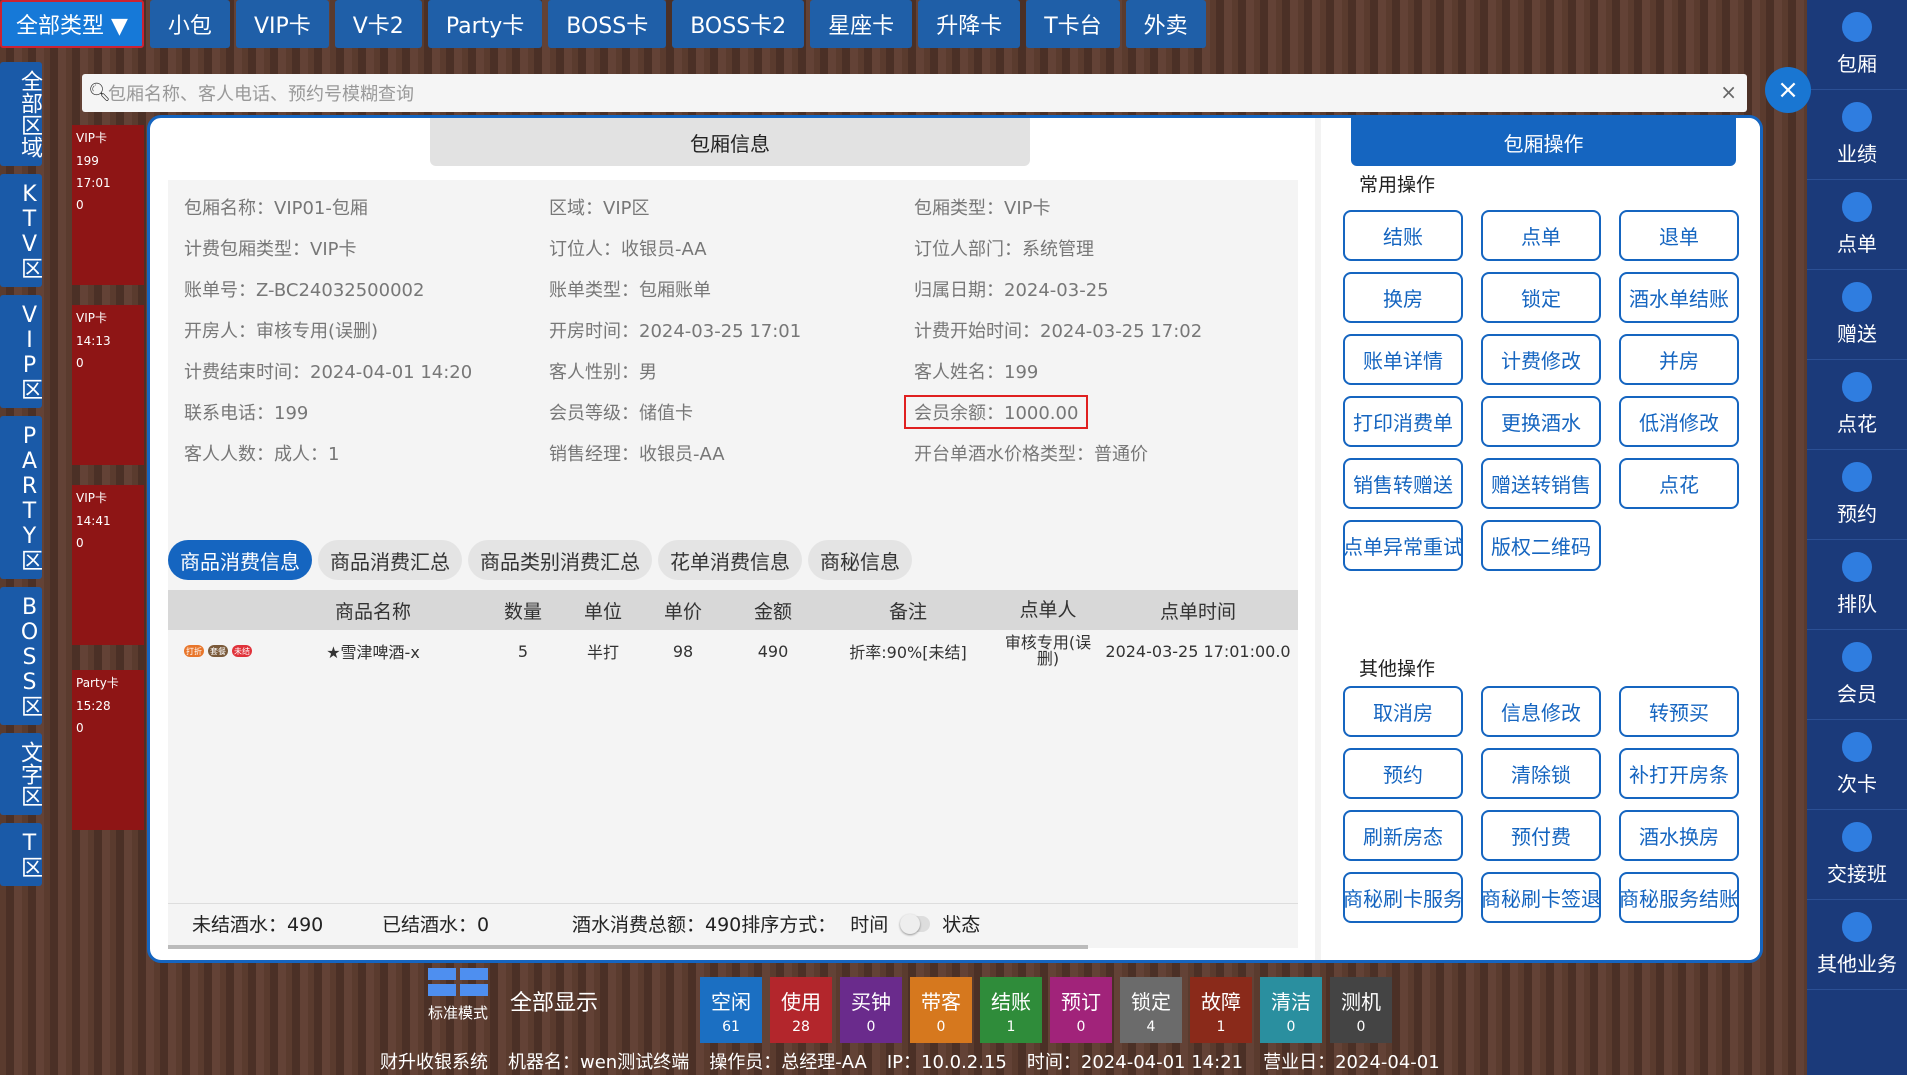  What do you see at coordinates (1541, 359) in the screenshot?
I see `op-button: 计费修改` at bounding box center [1541, 359].